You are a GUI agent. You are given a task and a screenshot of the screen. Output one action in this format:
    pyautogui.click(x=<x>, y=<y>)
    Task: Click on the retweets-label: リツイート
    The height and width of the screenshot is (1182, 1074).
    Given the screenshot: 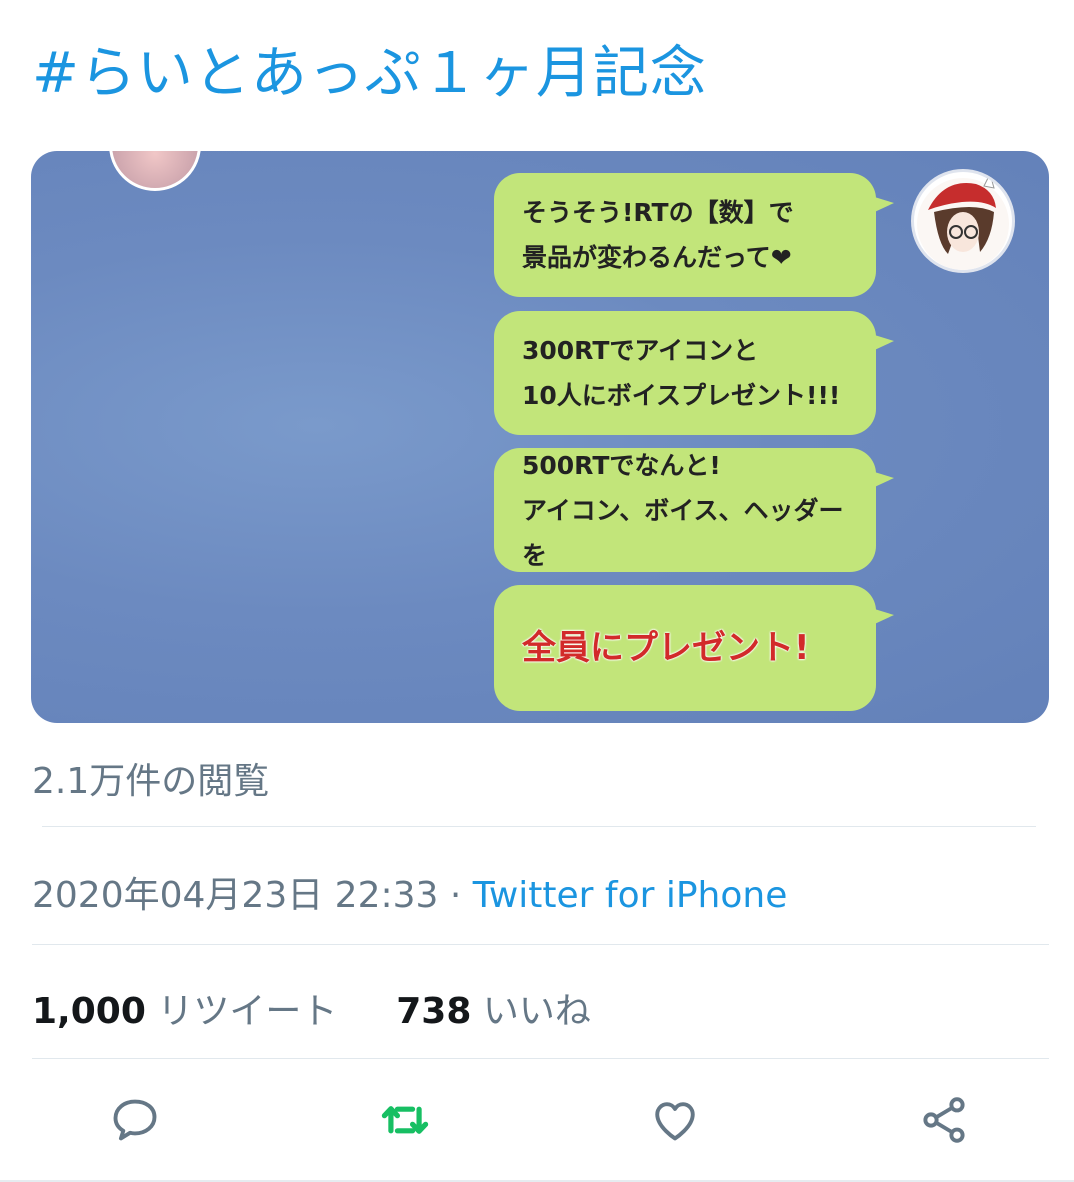 What is the action you would take?
    pyautogui.click(x=247, y=1011)
    